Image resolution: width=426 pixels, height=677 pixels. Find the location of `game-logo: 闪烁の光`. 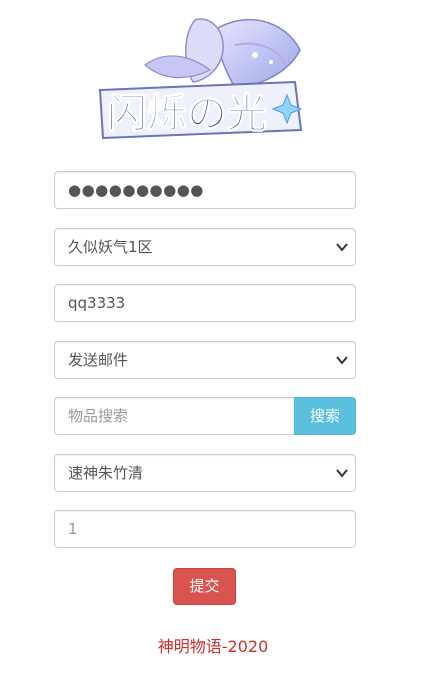

game-logo: 闪烁の光 is located at coordinates (203, 77).